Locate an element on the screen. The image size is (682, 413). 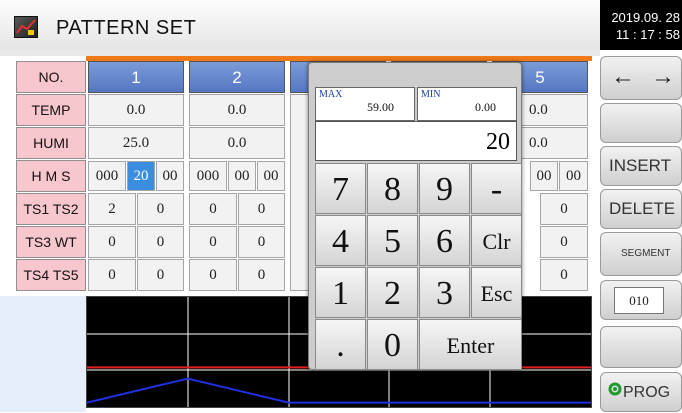
minutes-cell-2: 00 is located at coordinates (242, 176).